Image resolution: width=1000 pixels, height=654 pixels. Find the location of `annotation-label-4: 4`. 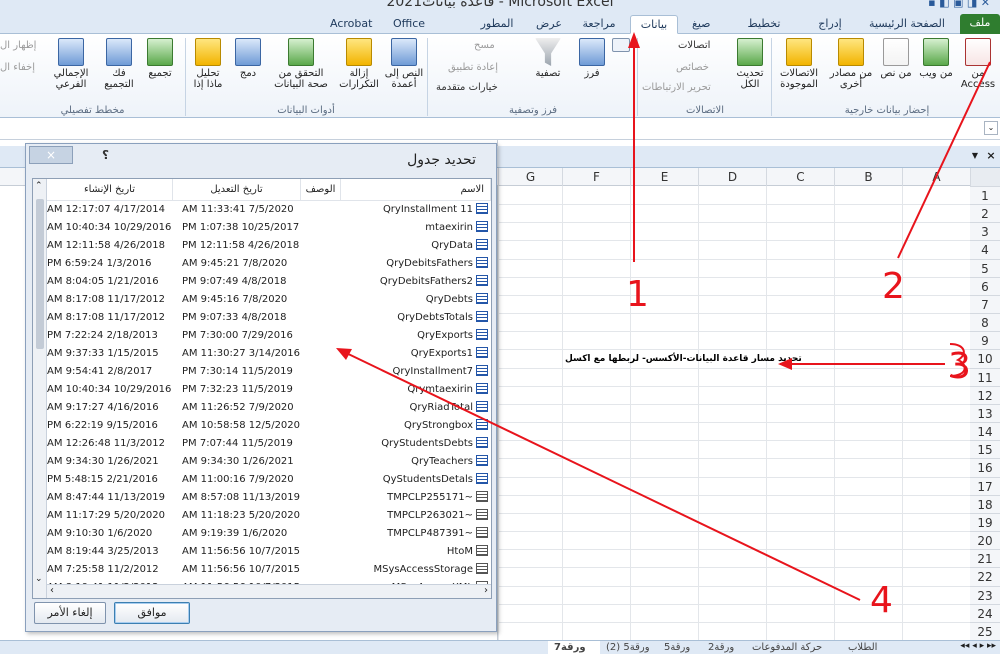

annotation-label-4: 4 is located at coordinates (881, 600).